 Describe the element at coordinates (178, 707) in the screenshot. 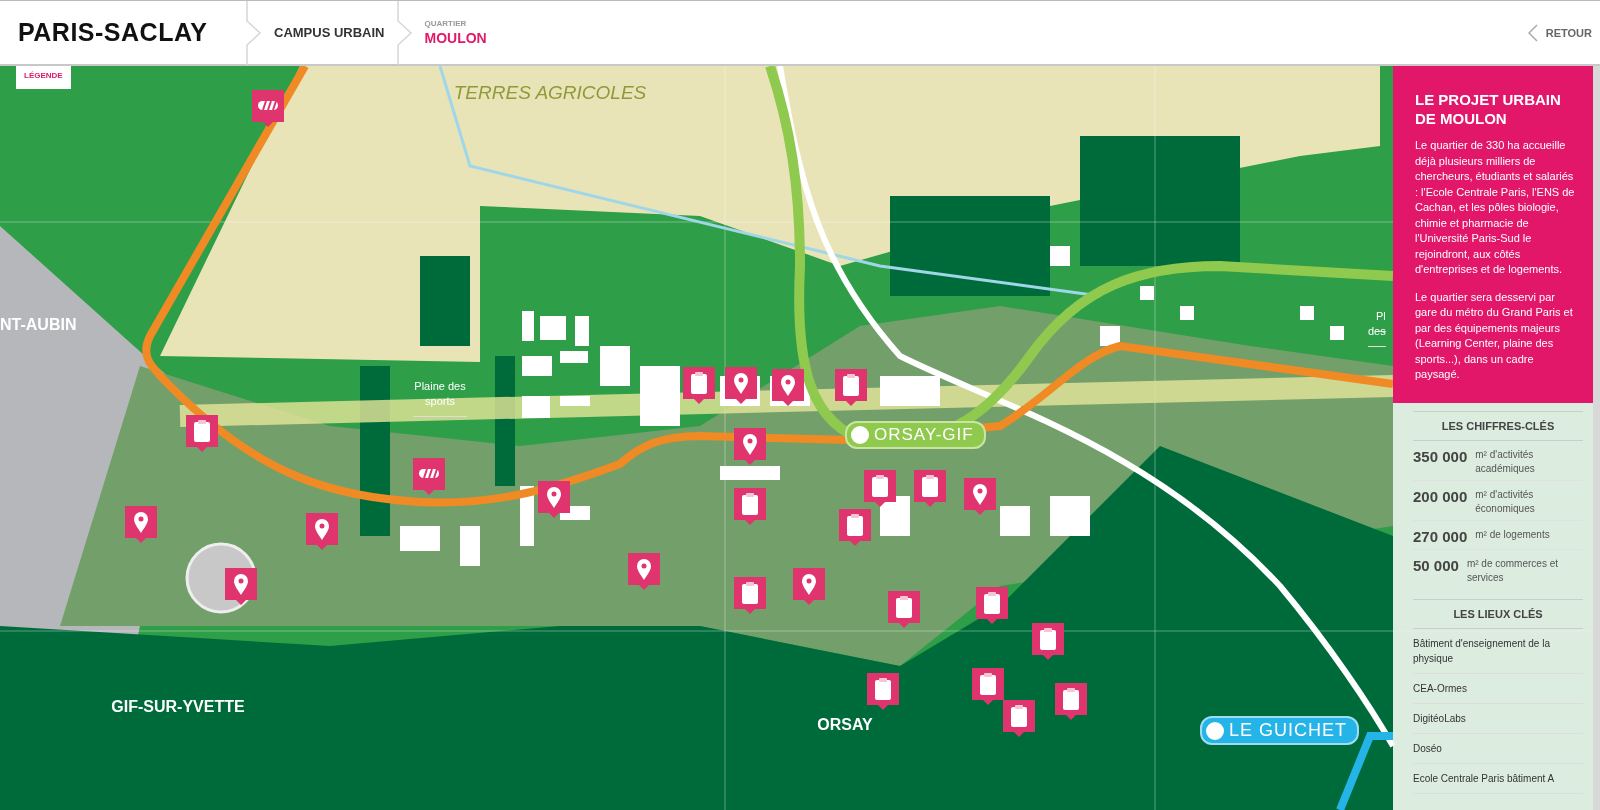

I see `map-label: GIF-SUR-YVETTE` at that location.